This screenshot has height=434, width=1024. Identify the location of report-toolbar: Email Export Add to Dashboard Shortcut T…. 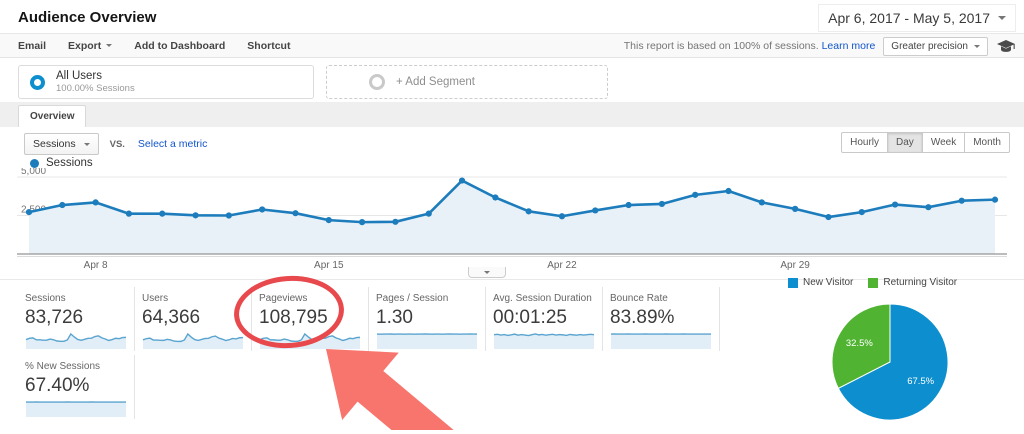
(512, 46).